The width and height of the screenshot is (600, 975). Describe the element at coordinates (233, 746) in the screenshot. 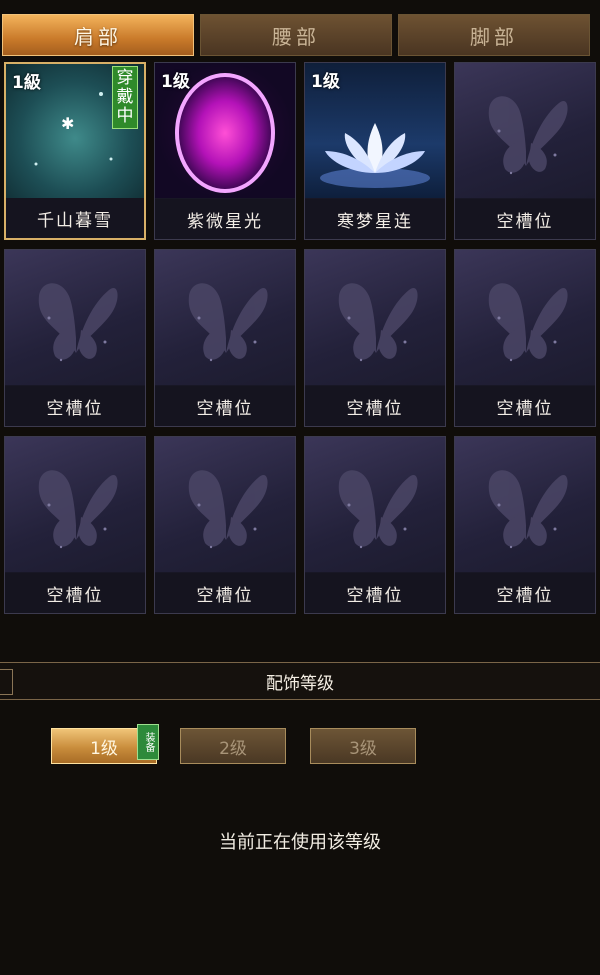

I see `level-2-button: 2级` at that location.